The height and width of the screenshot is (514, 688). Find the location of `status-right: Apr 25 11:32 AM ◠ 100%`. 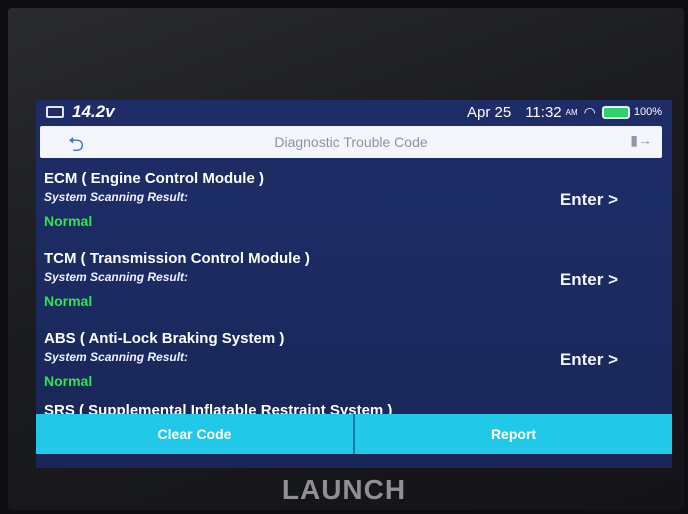

status-right: Apr 25 11:32 AM ◠ 100% is located at coordinates (564, 112).